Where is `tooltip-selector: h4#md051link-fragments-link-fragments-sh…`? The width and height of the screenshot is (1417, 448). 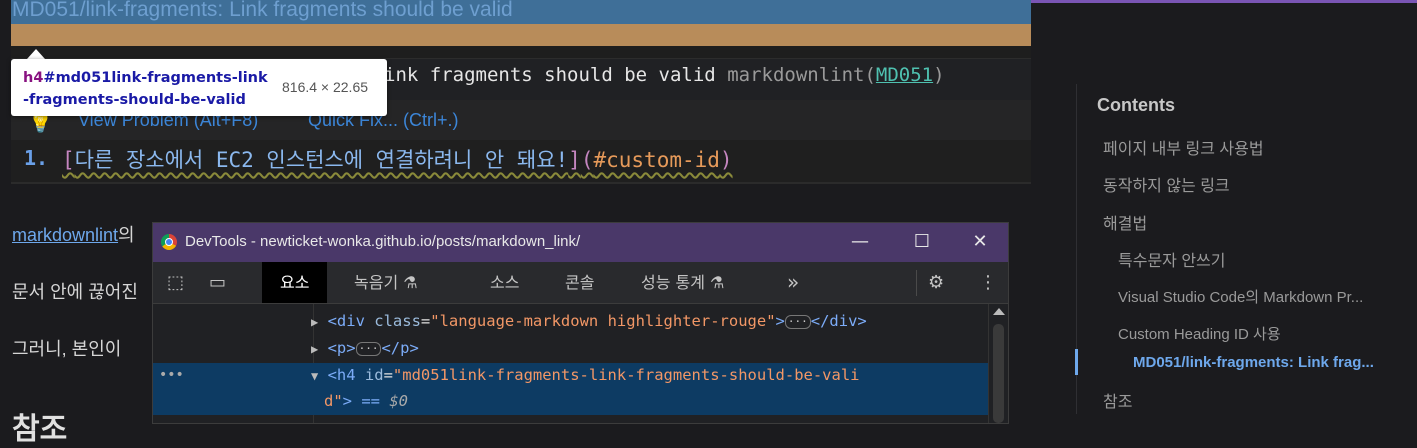 tooltip-selector: h4#md051link-fragments-link-fragments-sh… is located at coordinates (145, 89).